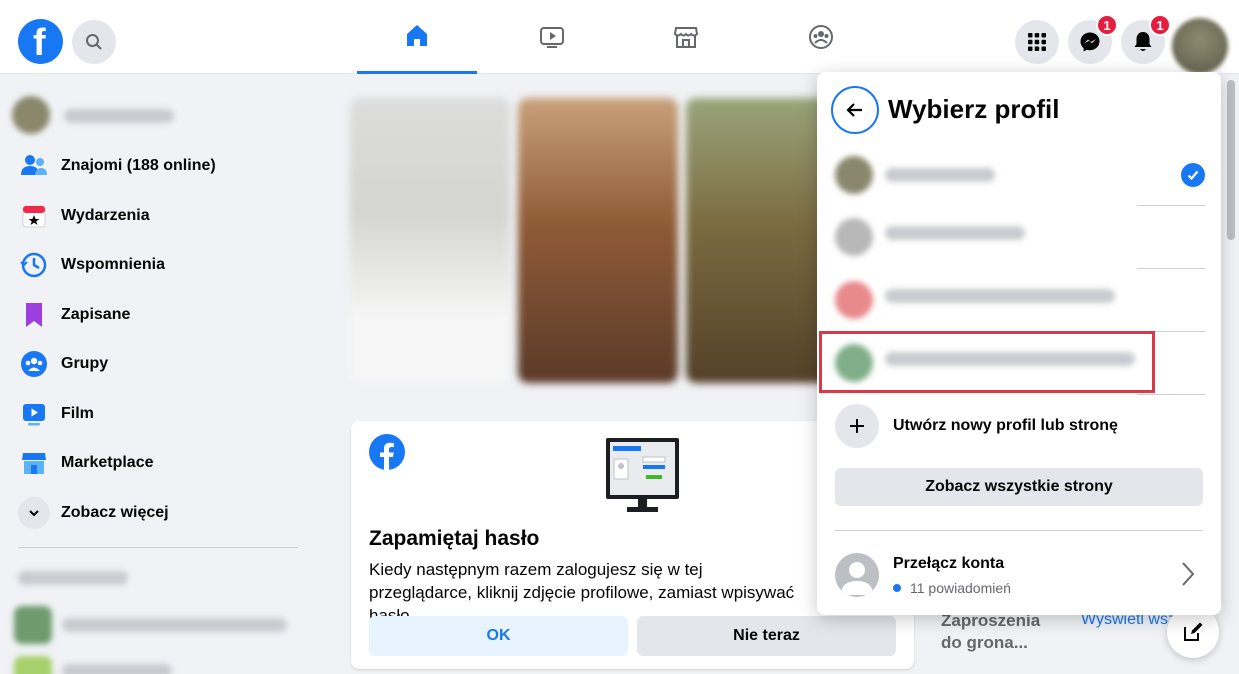 The image size is (1239, 674). What do you see at coordinates (642, 475) in the screenshot?
I see `computer-illustration-icon` at bounding box center [642, 475].